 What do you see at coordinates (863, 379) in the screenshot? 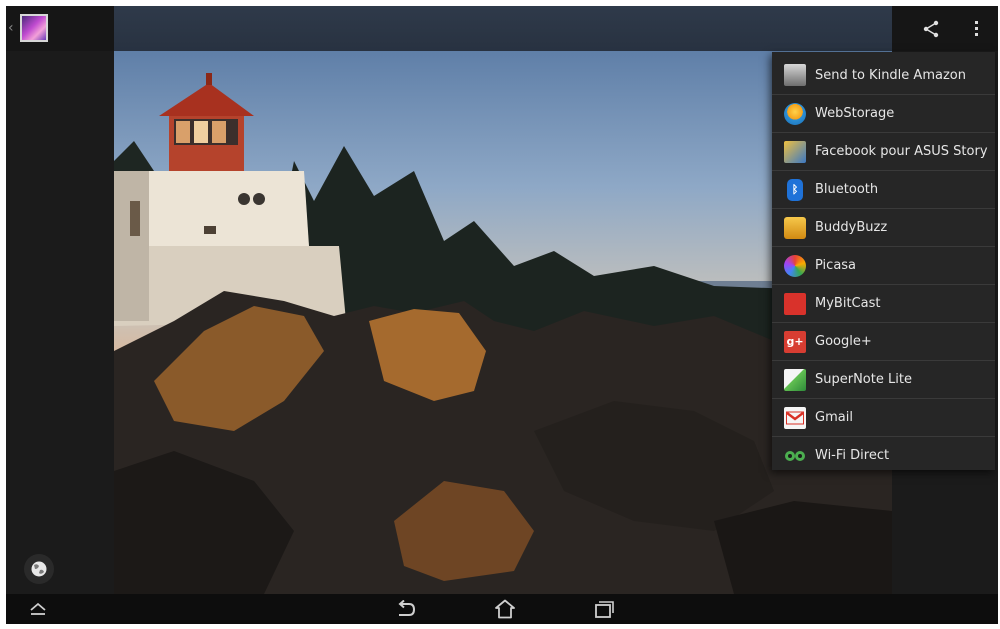
I see `share-item-label: SuperNote Lite` at bounding box center [863, 379].